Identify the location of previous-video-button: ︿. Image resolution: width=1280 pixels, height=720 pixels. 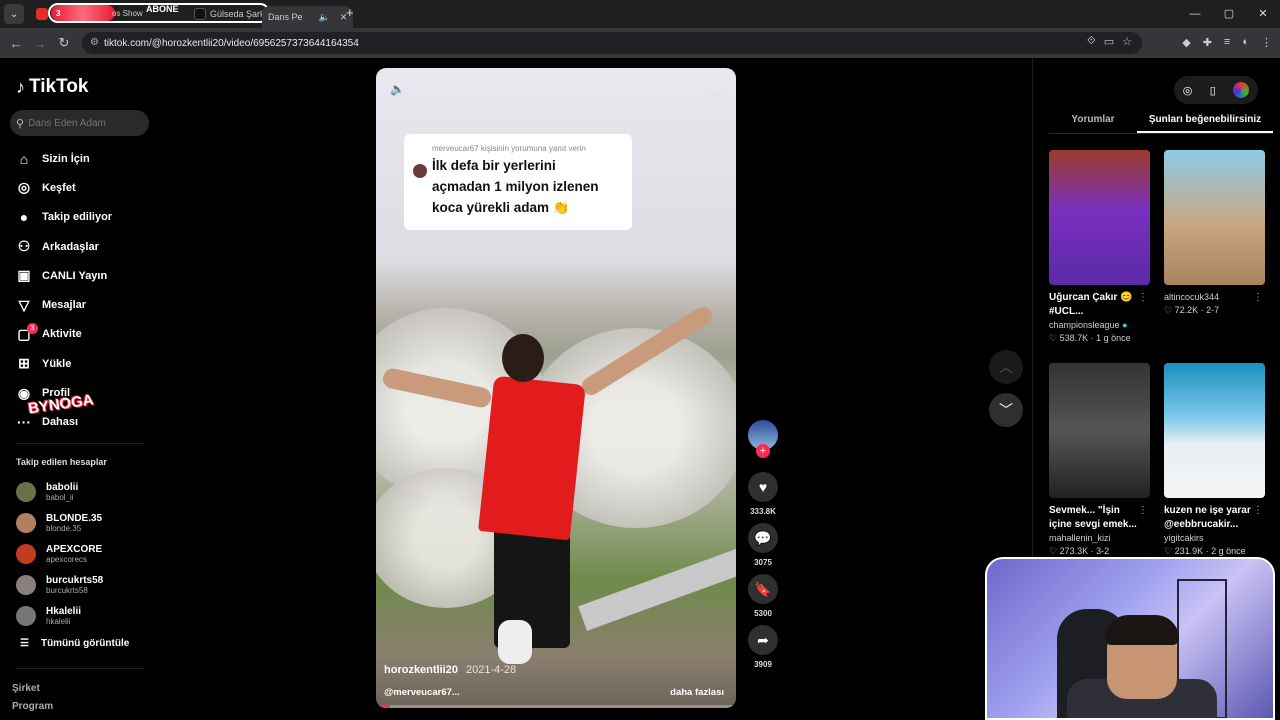
(1006, 367).